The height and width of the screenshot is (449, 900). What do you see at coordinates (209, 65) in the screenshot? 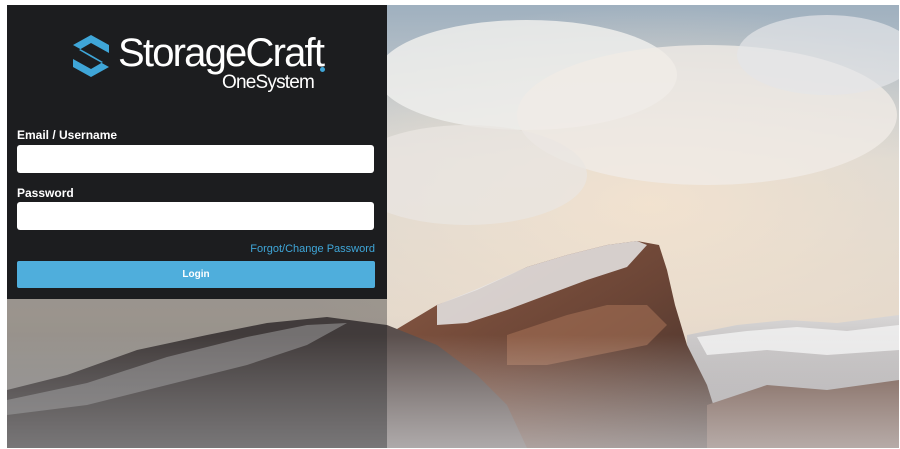
I see `storagecraft-logo: StorageCraft OneSystem` at bounding box center [209, 65].